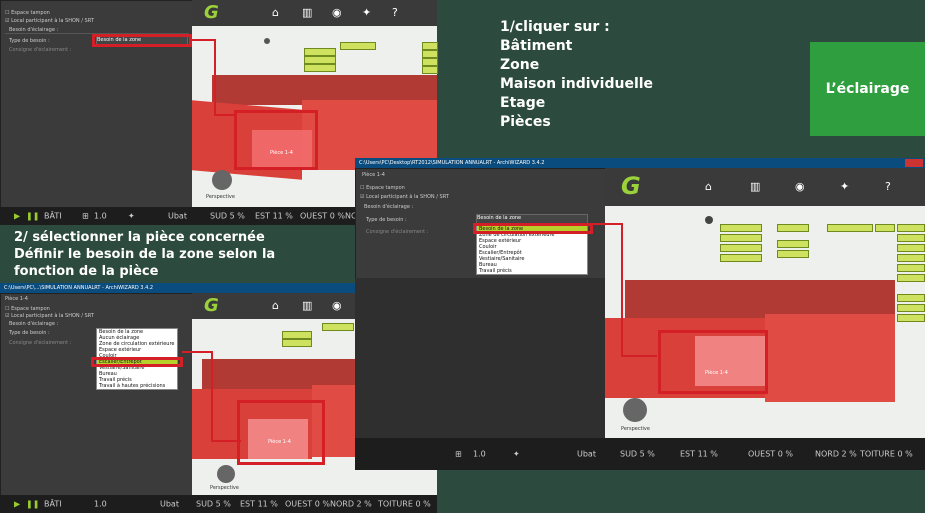 The width and height of the screenshot is (925, 513). What do you see at coordinates (480, 358) in the screenshot?
I see `left-pane-empty` at bounding box center [480, 358].